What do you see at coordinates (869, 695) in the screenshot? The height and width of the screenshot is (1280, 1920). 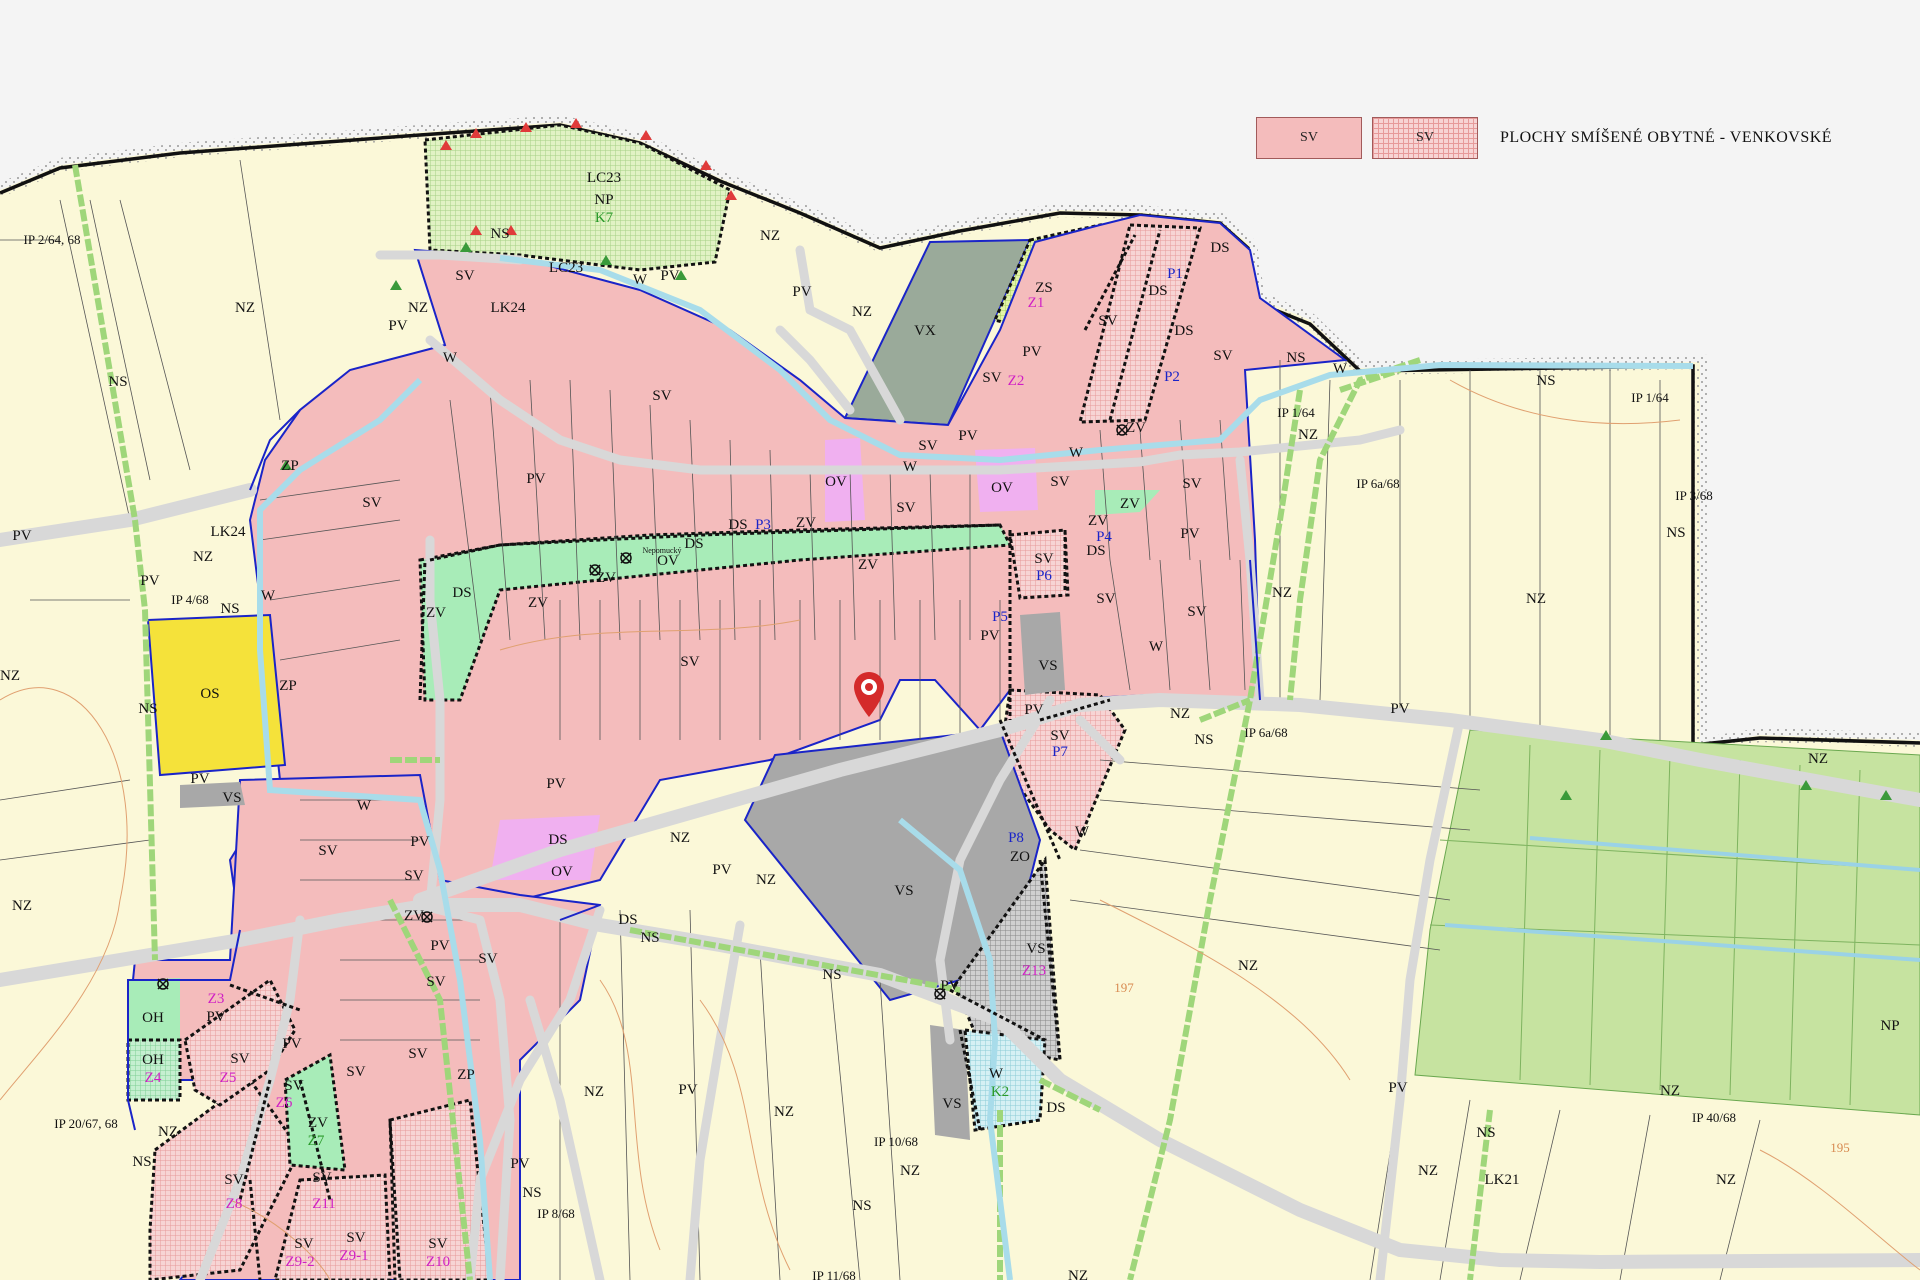 I see `map-pin-icon` at bounding box center [869, 695].